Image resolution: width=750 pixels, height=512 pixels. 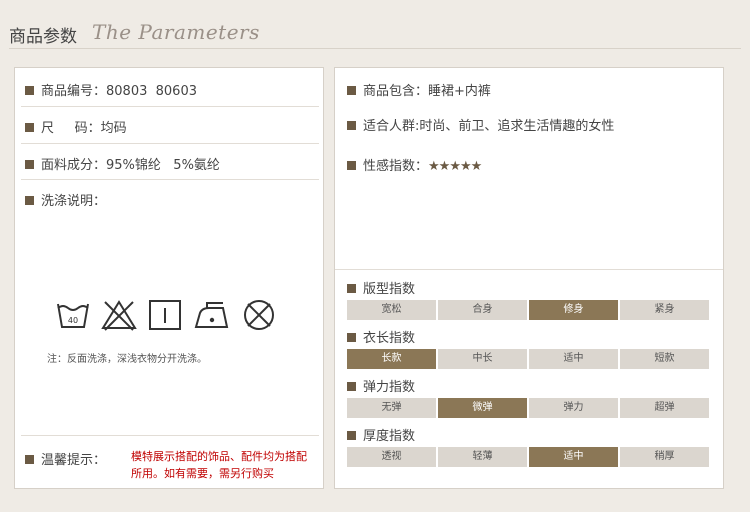 What do you see at coordinates (389, 289) in the screenshot?
I see `index-title-label: 版型指数` at bounding box center [389, 289].